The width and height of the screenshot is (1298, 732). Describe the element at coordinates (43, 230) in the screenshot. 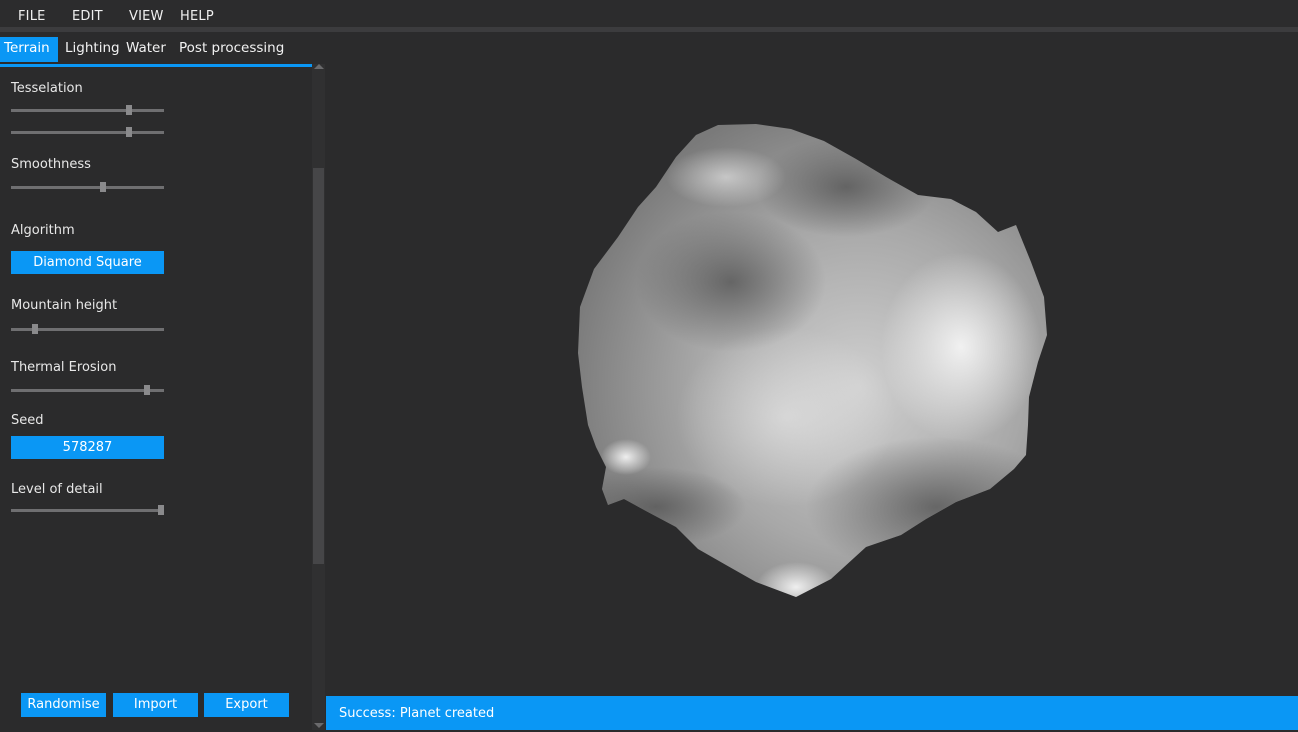

I see `algorithm-label: Algorithm` at that location.